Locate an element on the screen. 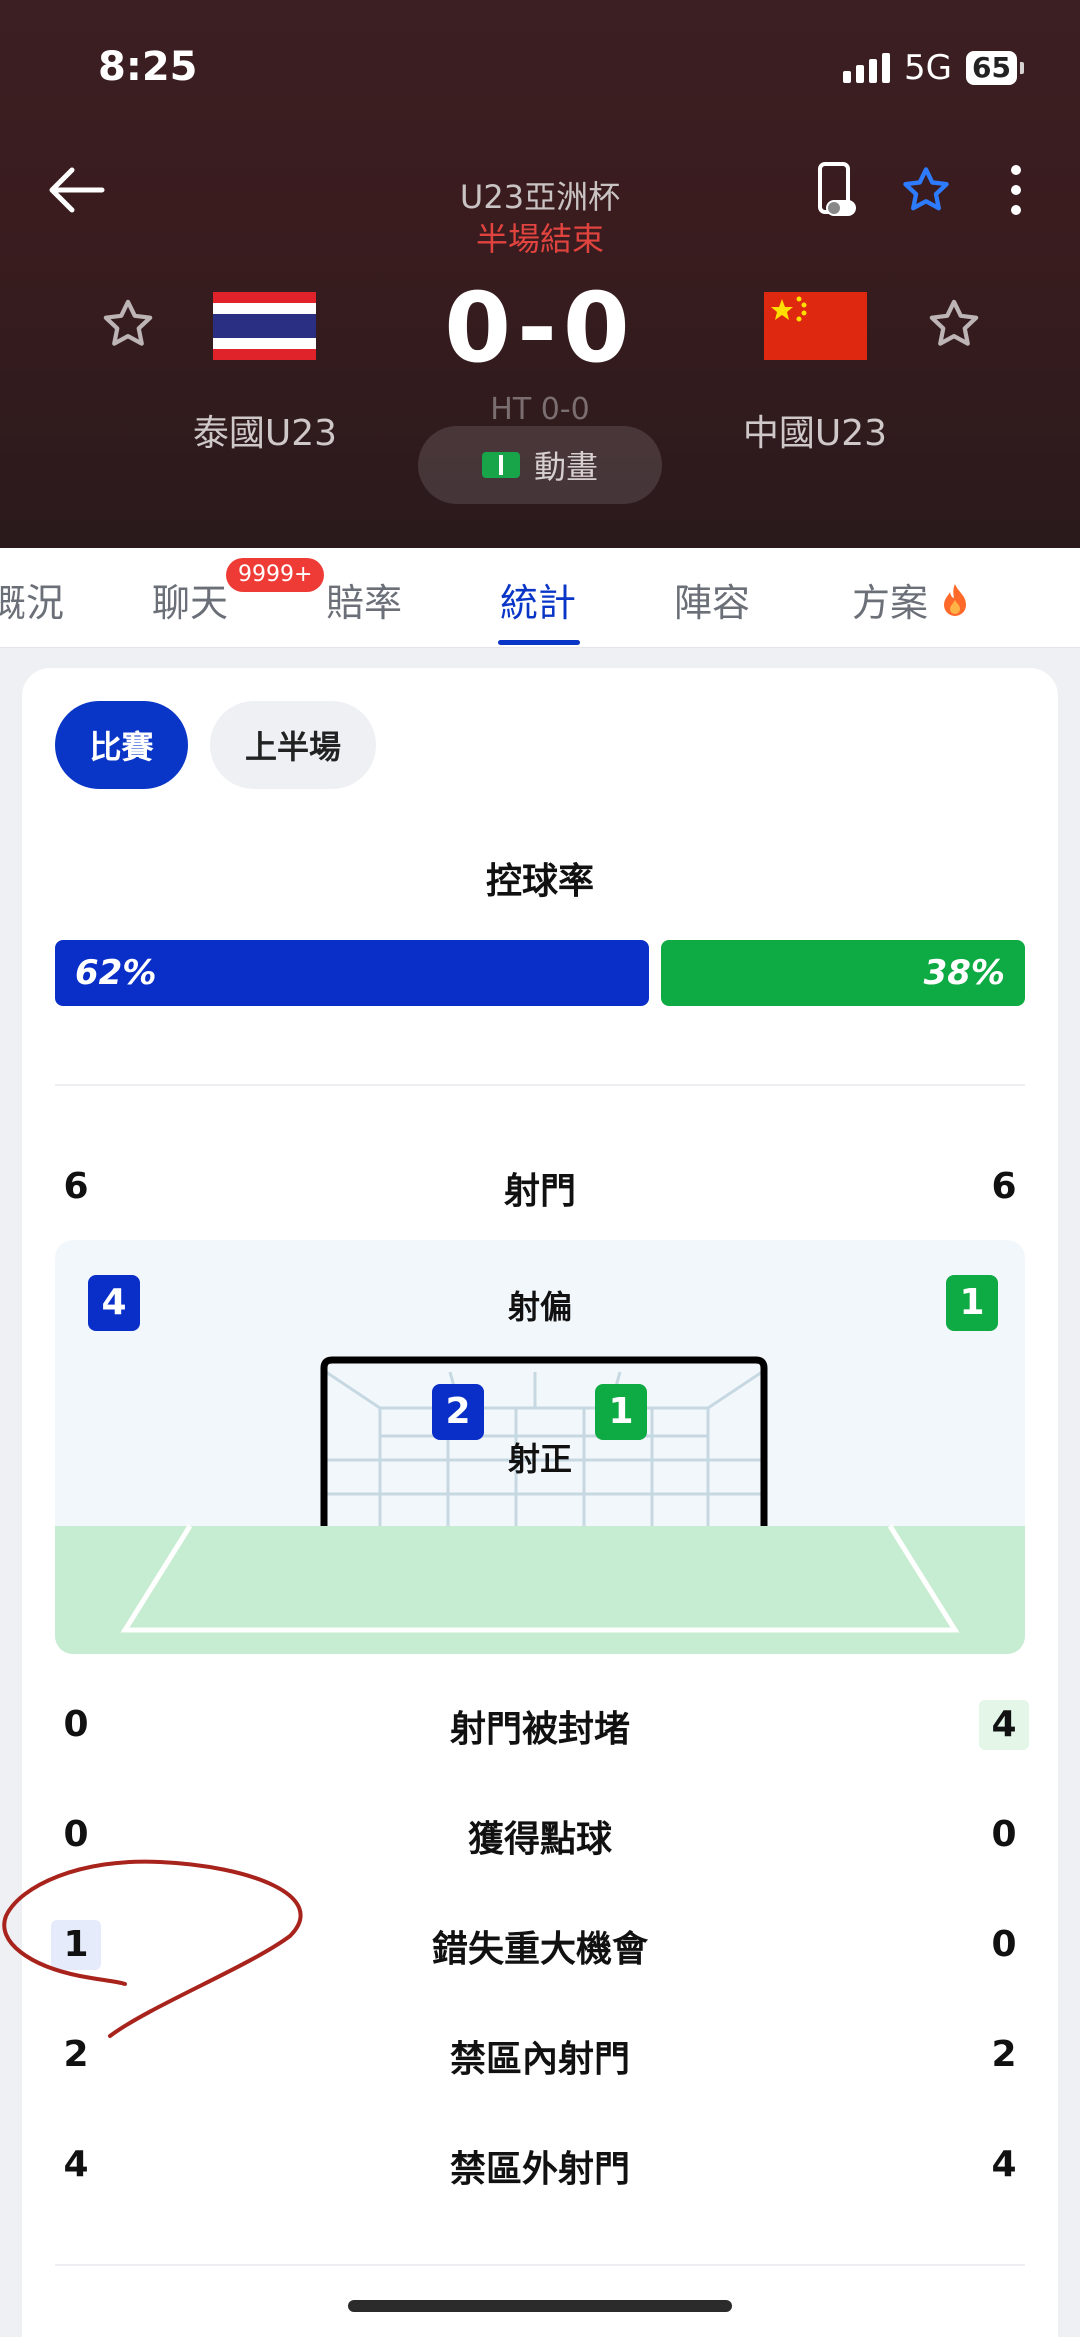 The image size is (1080, 2337). off-target-label: 射偏 is located at coordinates (539, 1307).